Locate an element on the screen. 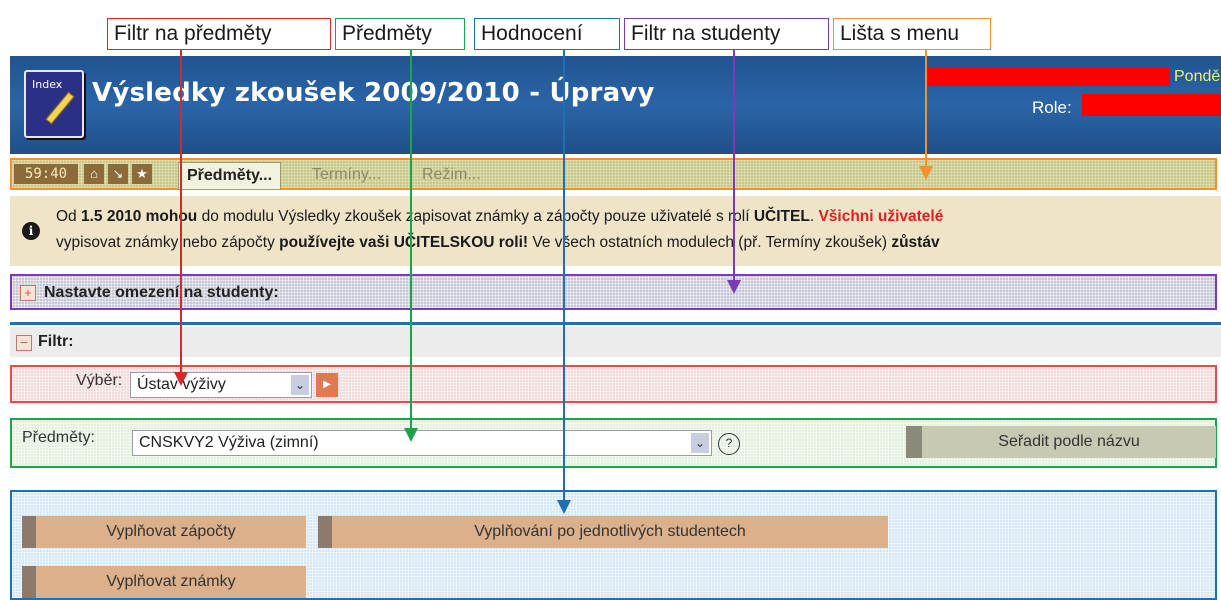  pointer-student-filter is located at coordinates (734, 166).